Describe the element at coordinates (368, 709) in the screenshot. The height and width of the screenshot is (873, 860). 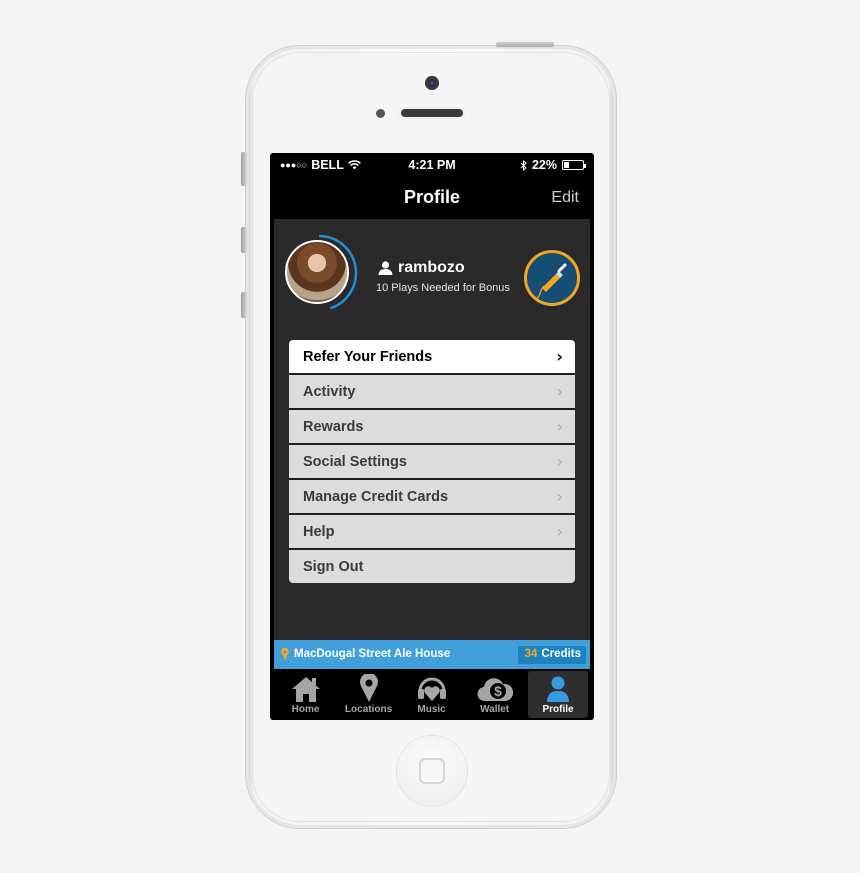
I see `tab-label: Locations` at that location.